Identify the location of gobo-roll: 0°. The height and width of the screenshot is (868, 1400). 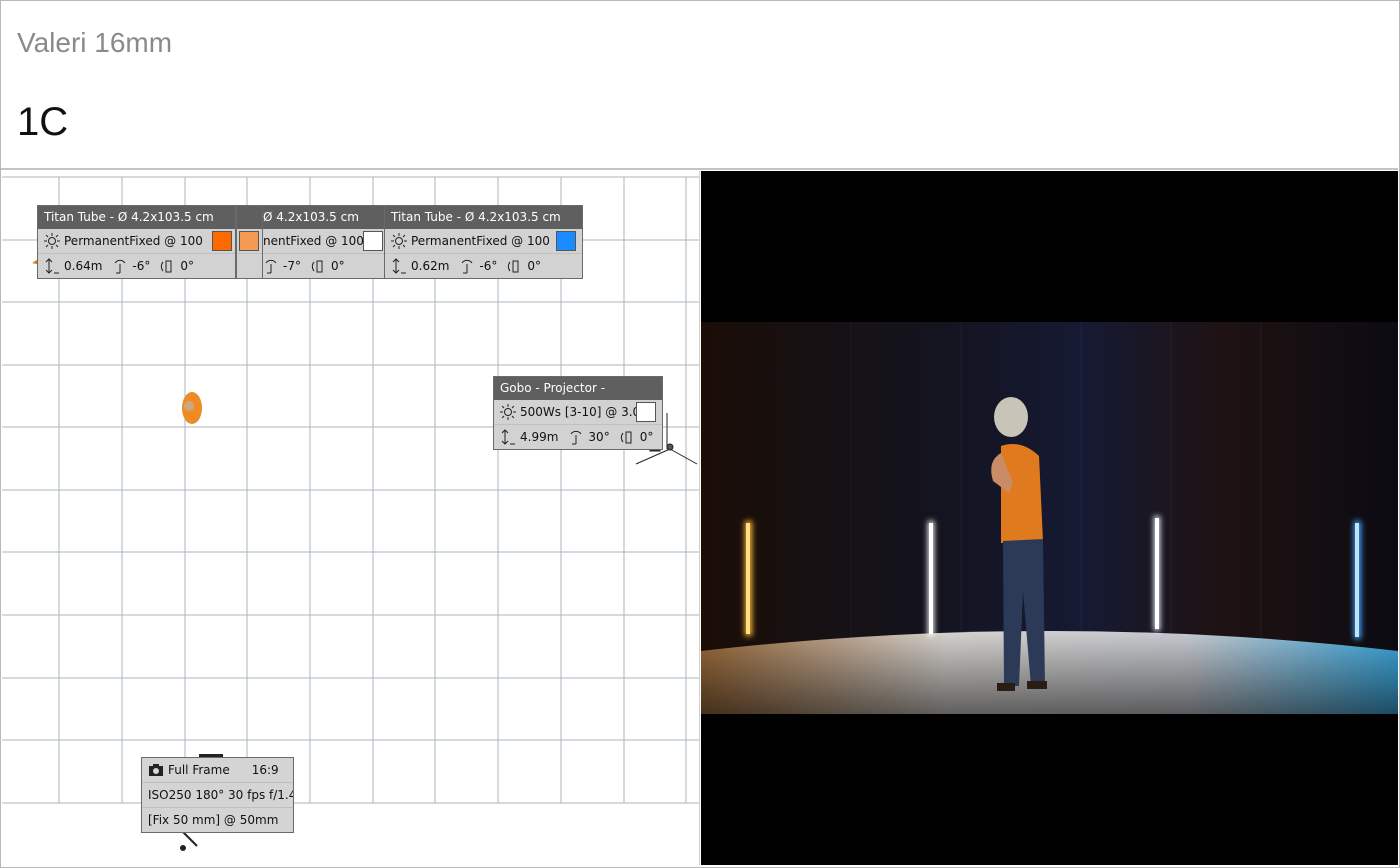
(646, 437).